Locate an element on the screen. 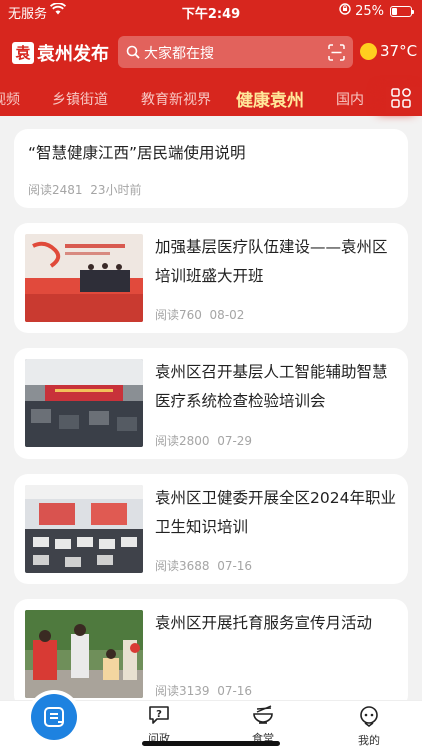 This screenshot has width=422, height=750. tab-domestic: 国内 is located at coordinates (350, 99).